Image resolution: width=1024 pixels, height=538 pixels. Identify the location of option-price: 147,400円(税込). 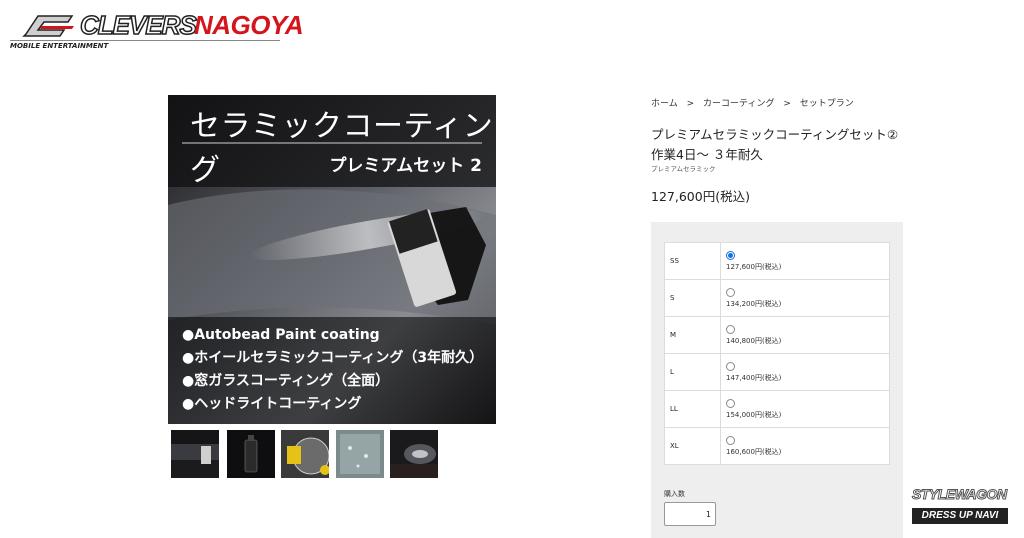
(754, 377).